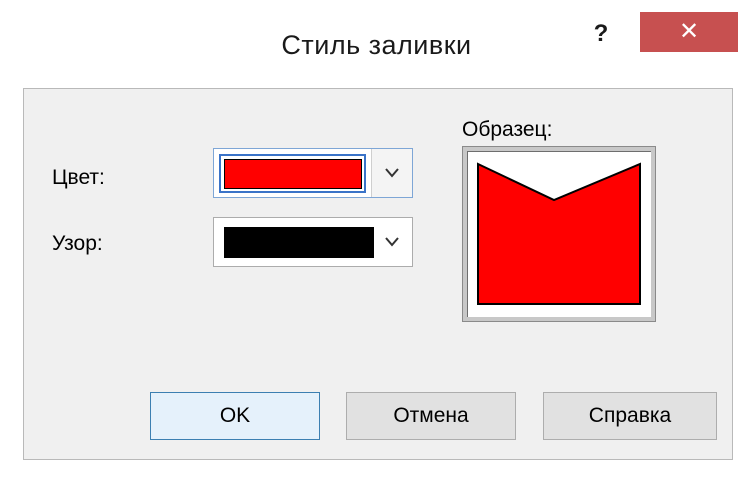  What do you see at coordinates (235, 416) in the screenshot?
I see `ok-button: OK` at bounding box center [235, 416].